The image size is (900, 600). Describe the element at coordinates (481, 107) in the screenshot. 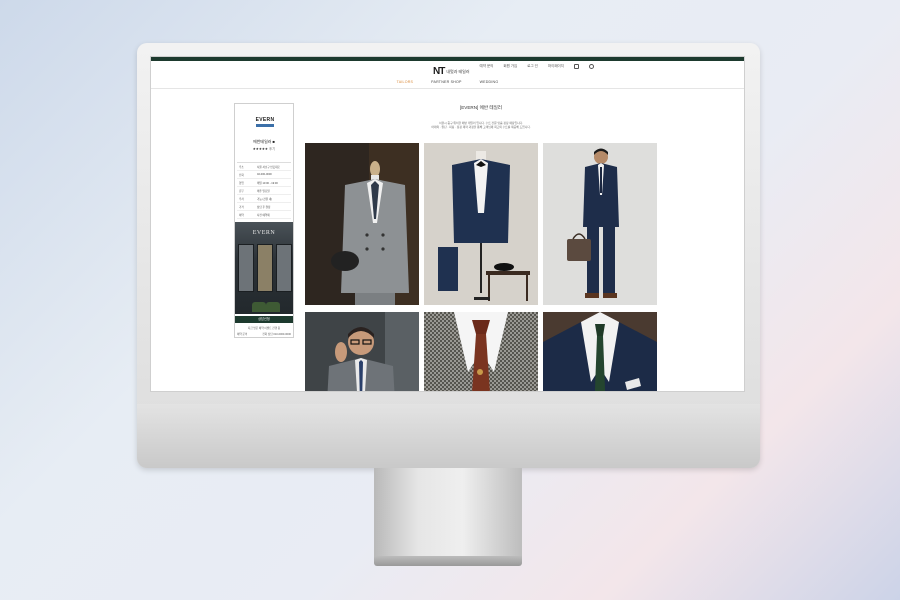

I see `page-title: [EVERN] 에반 테일러` at that location.